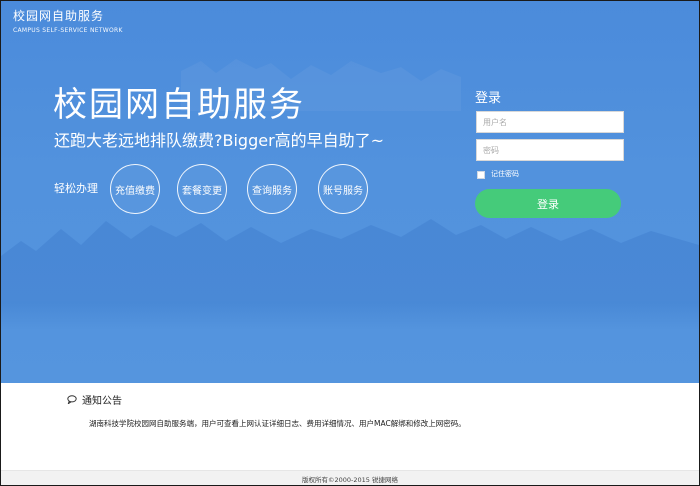  What do you see at coordinates (343, 189) in the screenshot?
I see `account-service-button: 账号服务` at bounding box center [343, 189].